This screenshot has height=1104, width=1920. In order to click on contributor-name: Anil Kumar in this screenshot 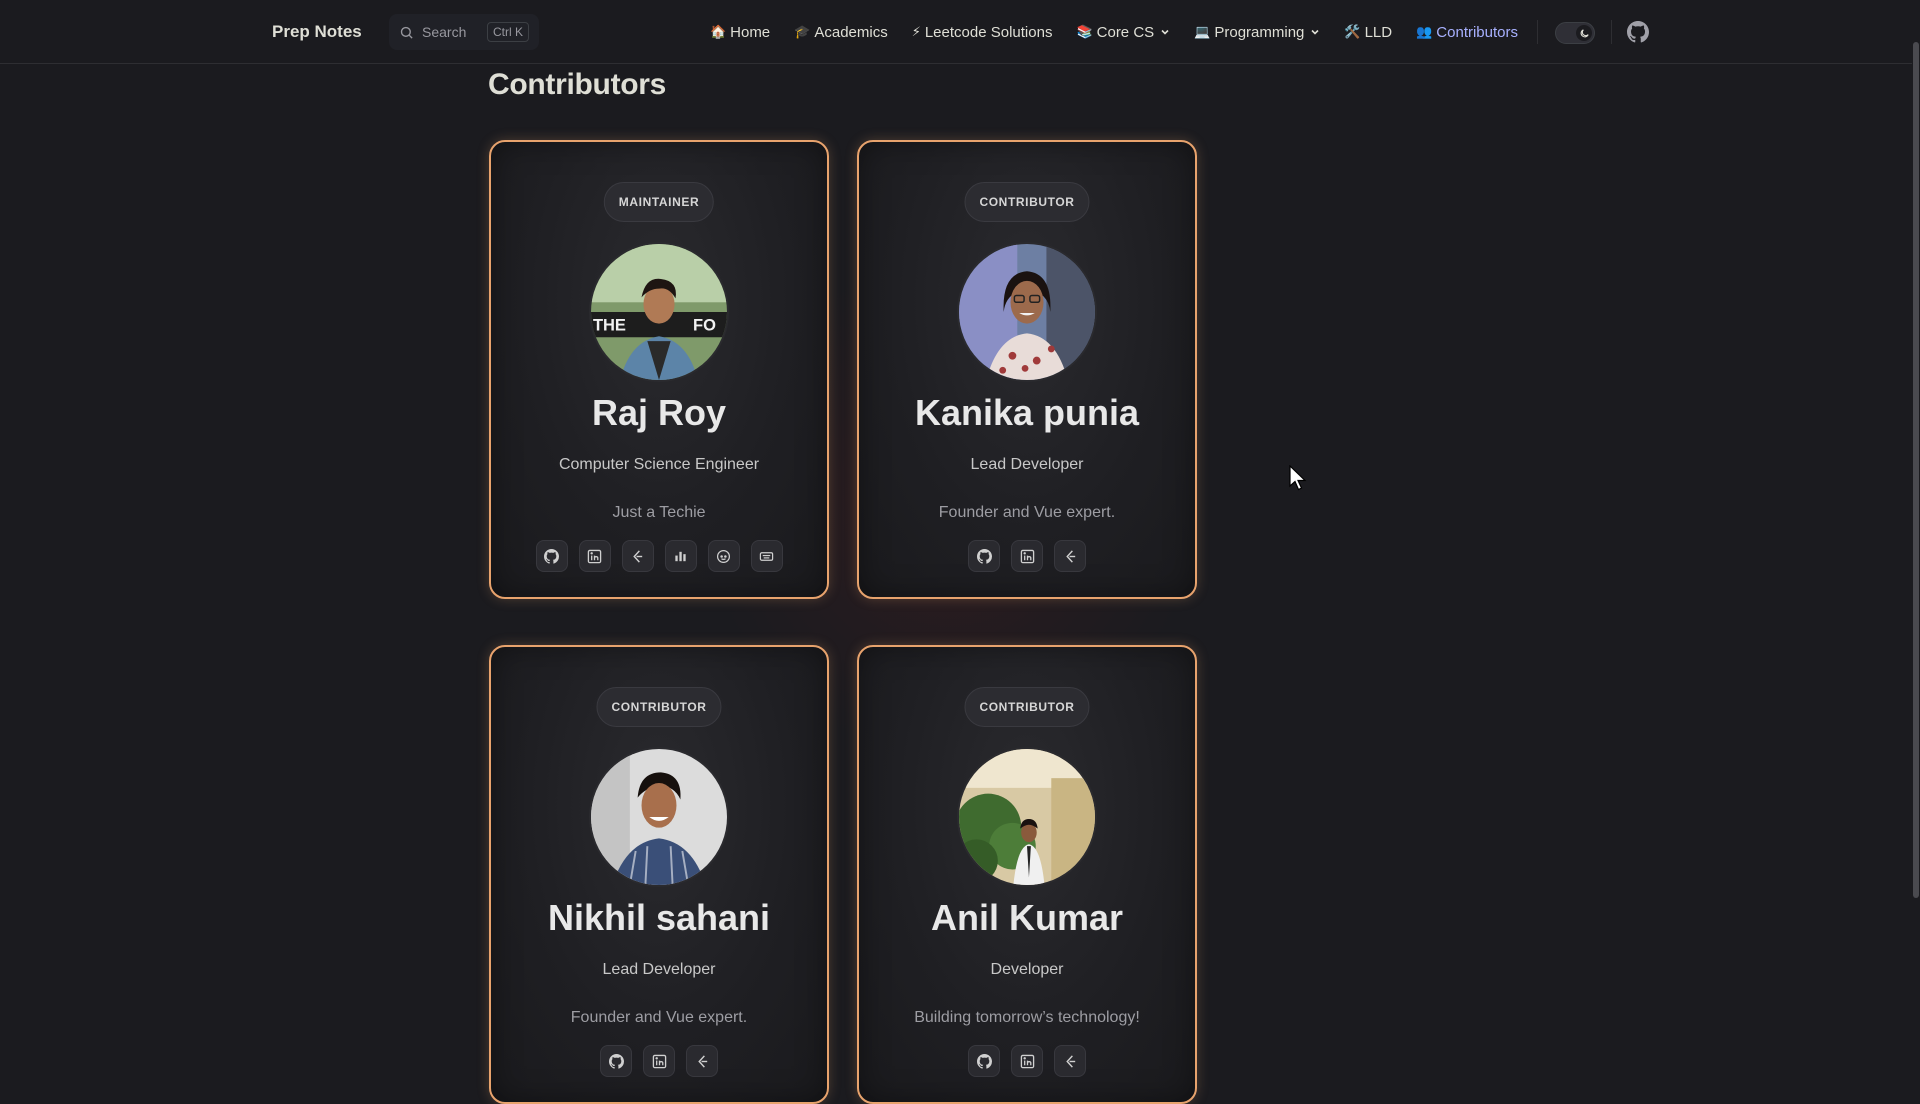, I will do `click(1027, 917)`.